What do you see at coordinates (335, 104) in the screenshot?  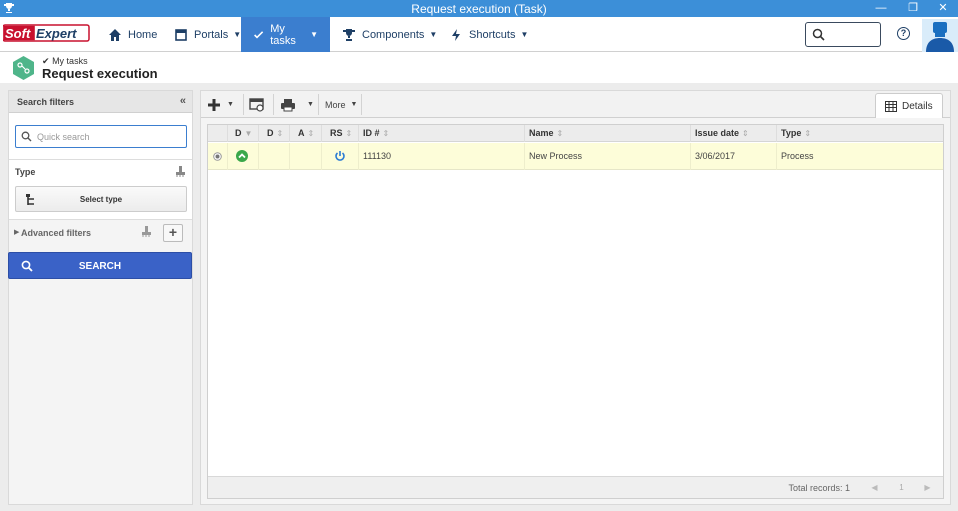 I see `more-label: More` at bounding box center [335, 104].